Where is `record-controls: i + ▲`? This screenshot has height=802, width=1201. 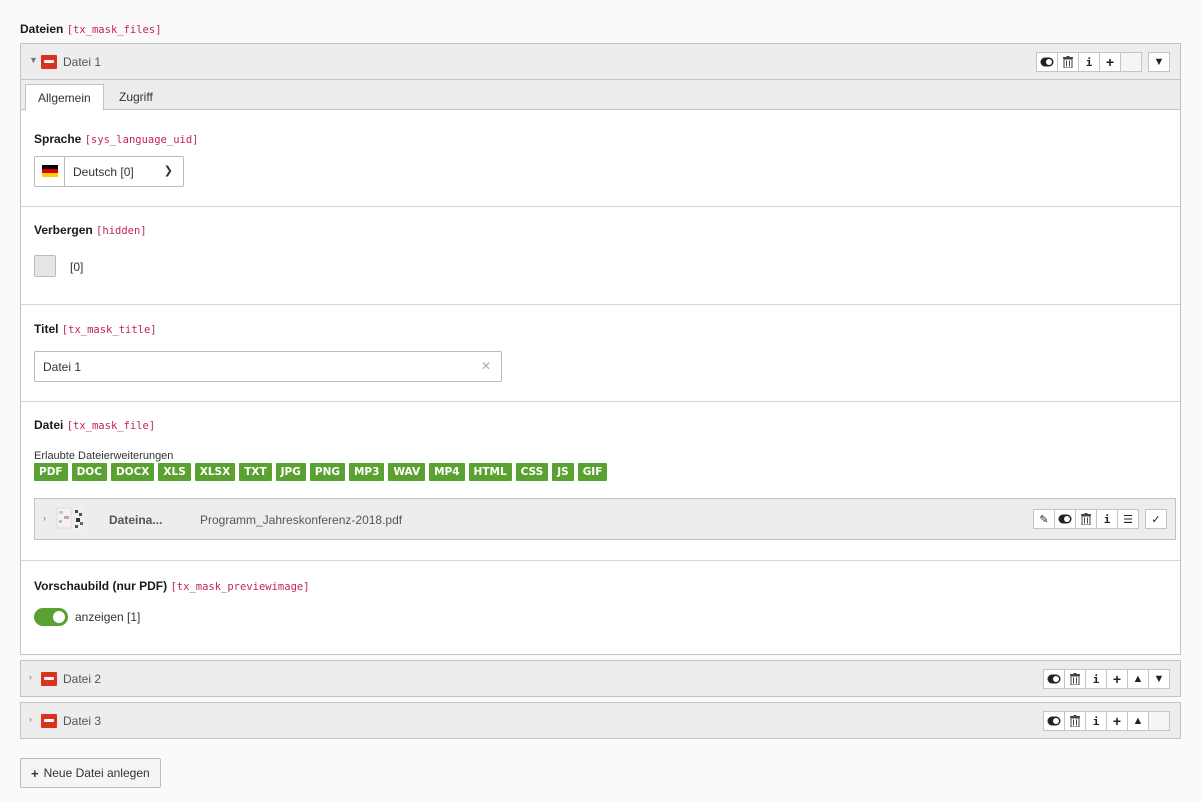 record-controls: i + ▲ is located at coordinates (1106, 721).